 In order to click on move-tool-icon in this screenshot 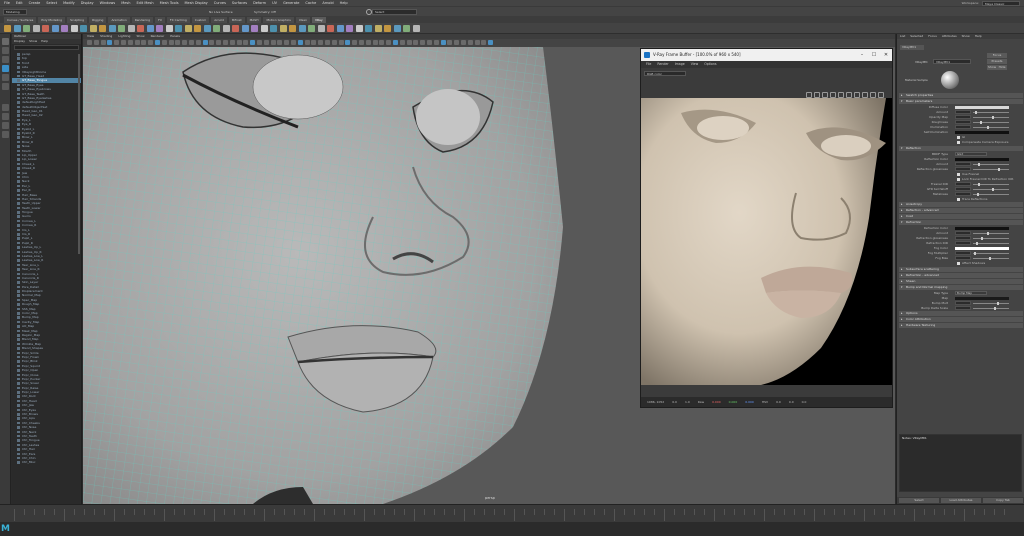, I will do `click(5, 68)`.